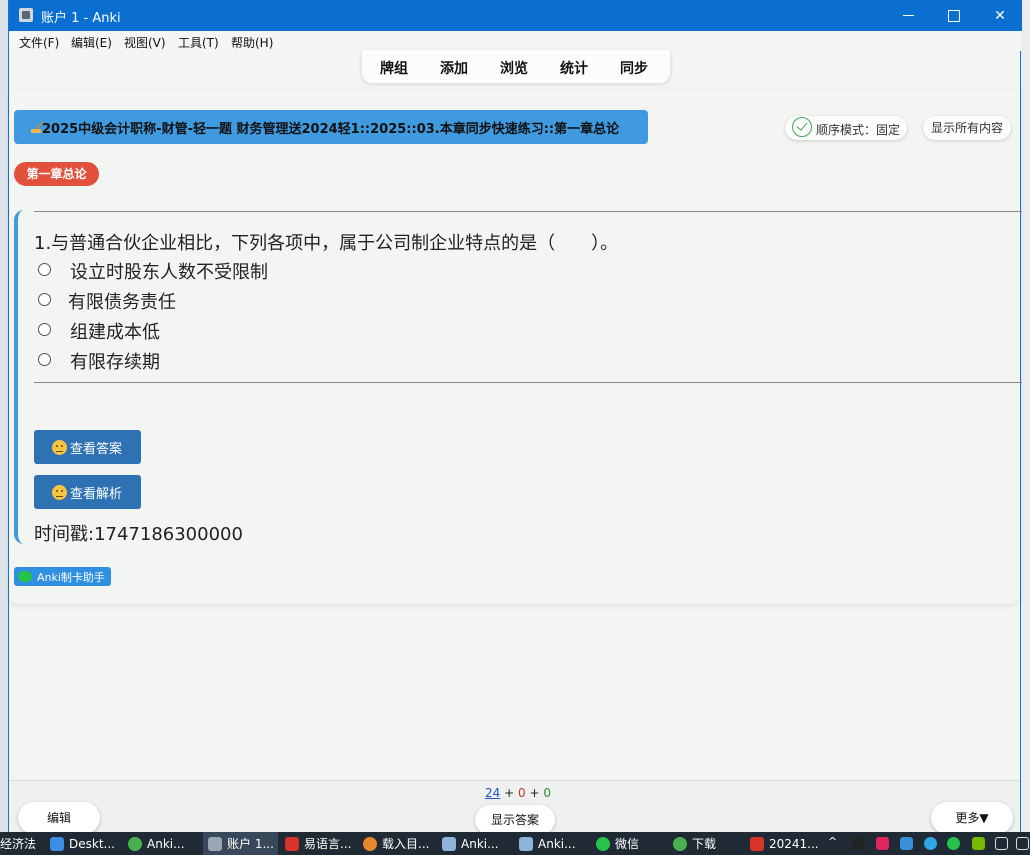 The width and height of the screenshot is (1030, 855). What do you see at coordinates (972, 818) in the screenshot?
I see `more-button: 更多▼` at bounding box center [972, 818].